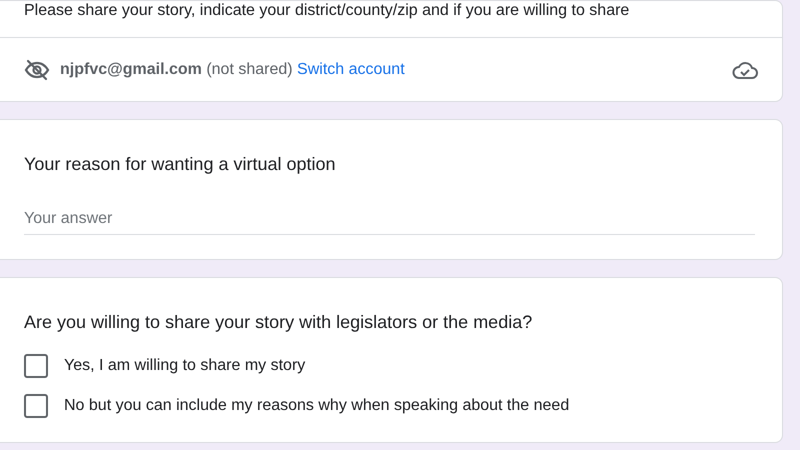 The width and height of the screenshot is (800, 450). Describe the element at coordinates (351, 69) in the screenshot. I see `switch-account-link: Switch account` at that location.